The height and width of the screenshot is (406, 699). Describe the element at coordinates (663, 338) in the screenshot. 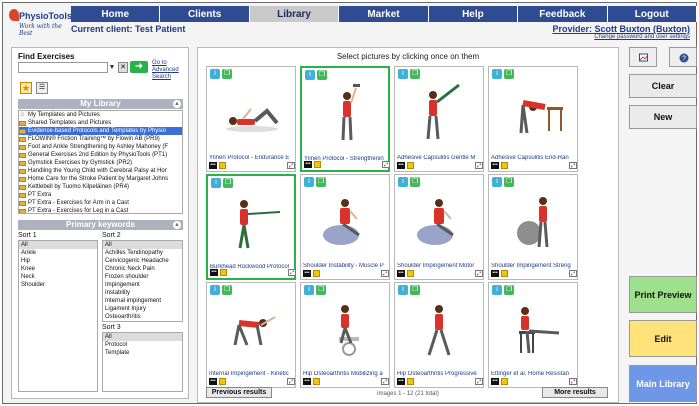

I see `edit-button: Edit` at that location.